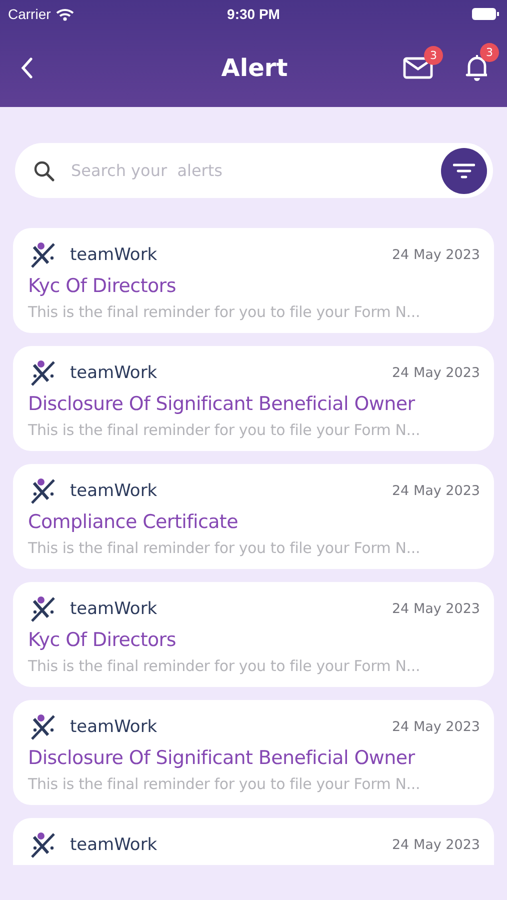 This screenshot has width=507, height=900. What do you see at coordinates (133, 522) in the screenshot?
I see `alert-title: Compliance Certificate` at bounding box center [133, 522].